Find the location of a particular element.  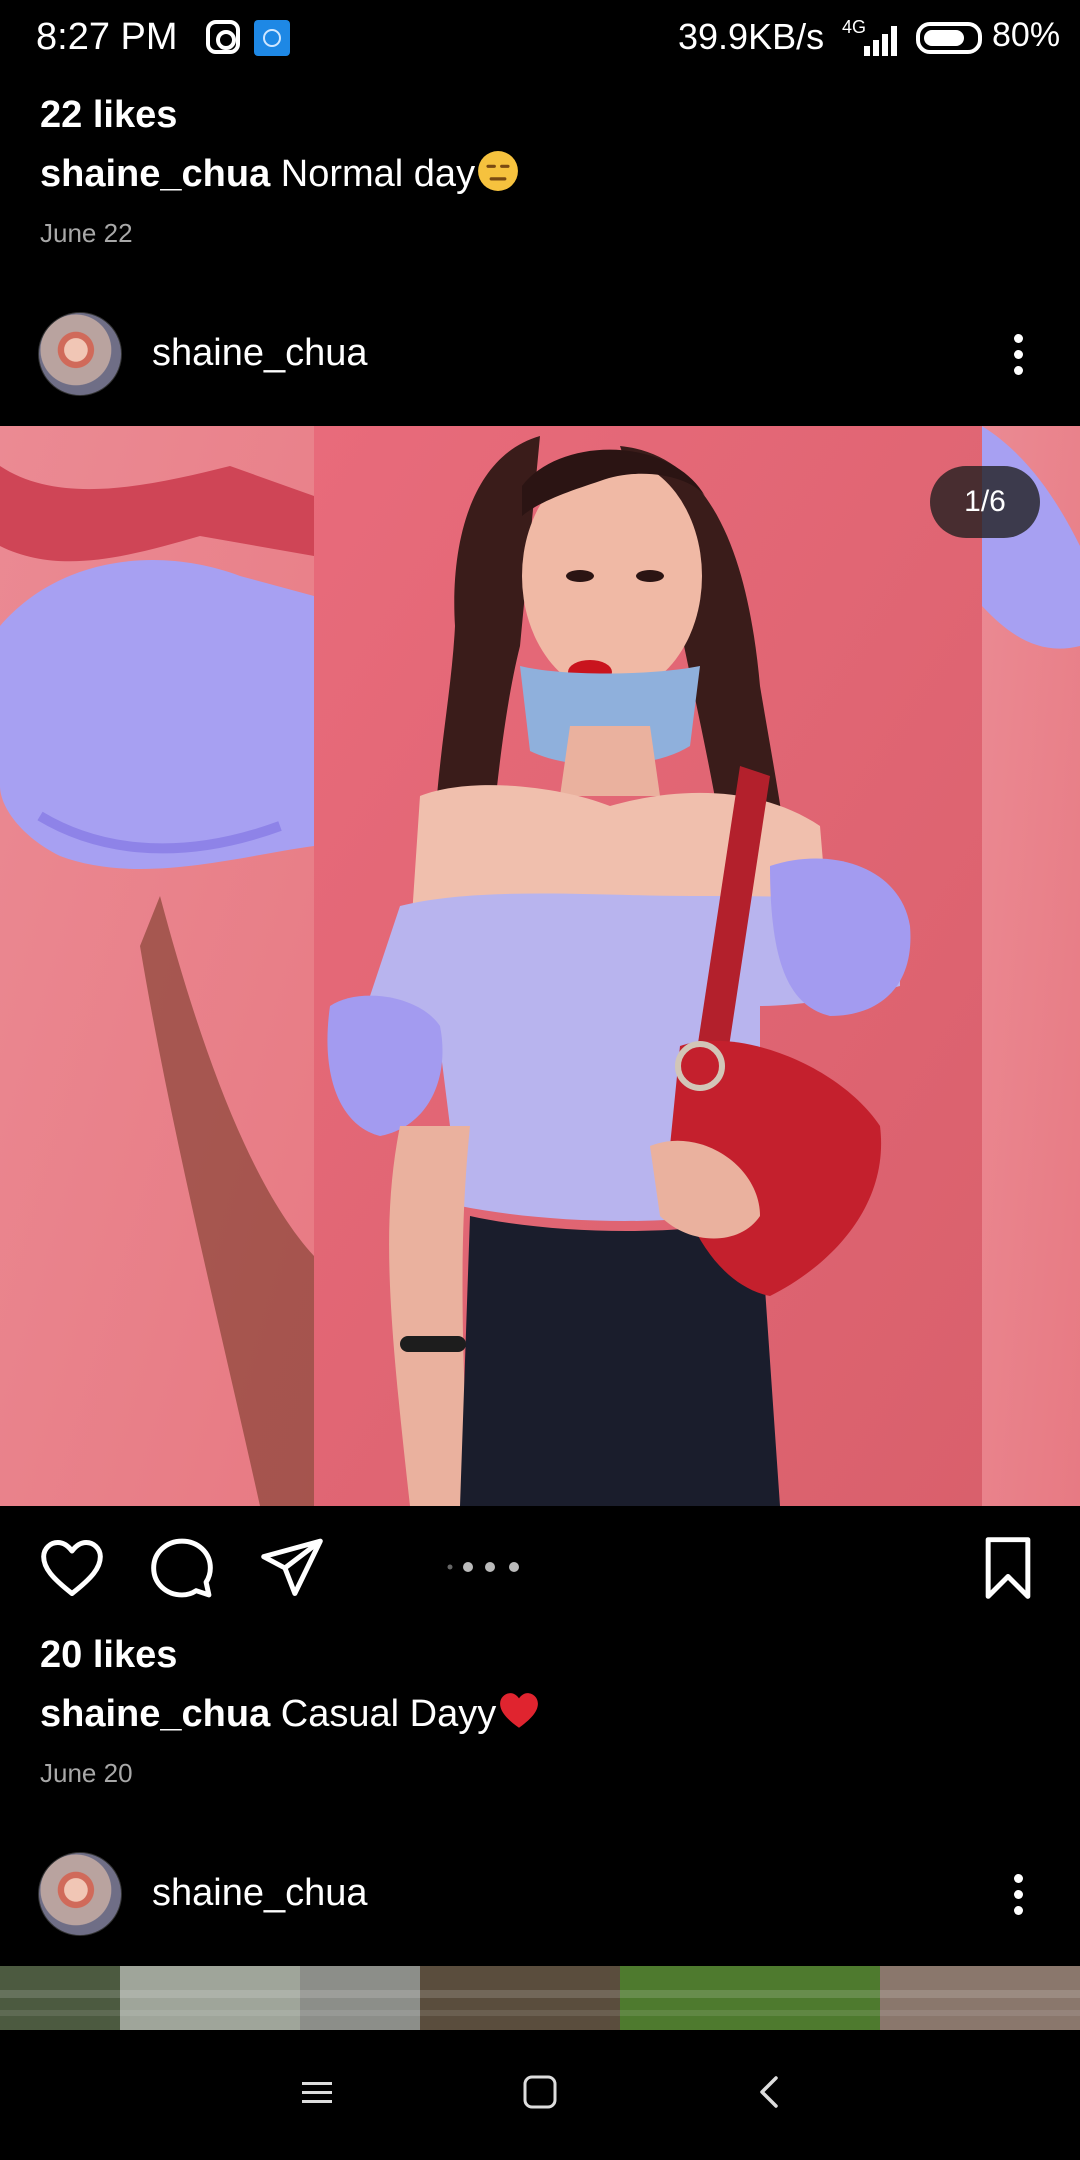

share-icon is located at coordinates (292, 1568).